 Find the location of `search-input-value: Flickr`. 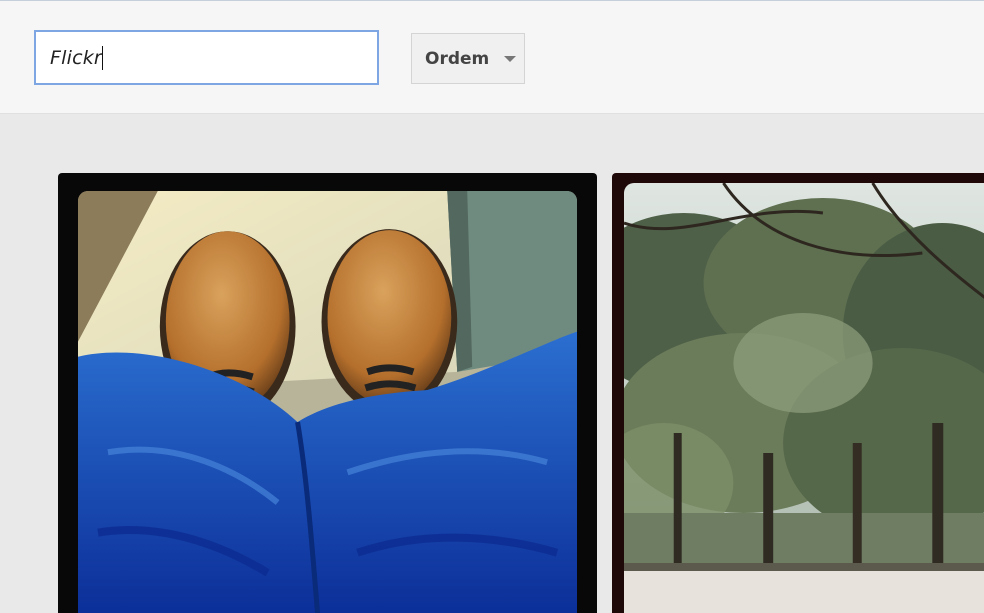

search-input-value: Flickr is located at coordinates (76, 57).